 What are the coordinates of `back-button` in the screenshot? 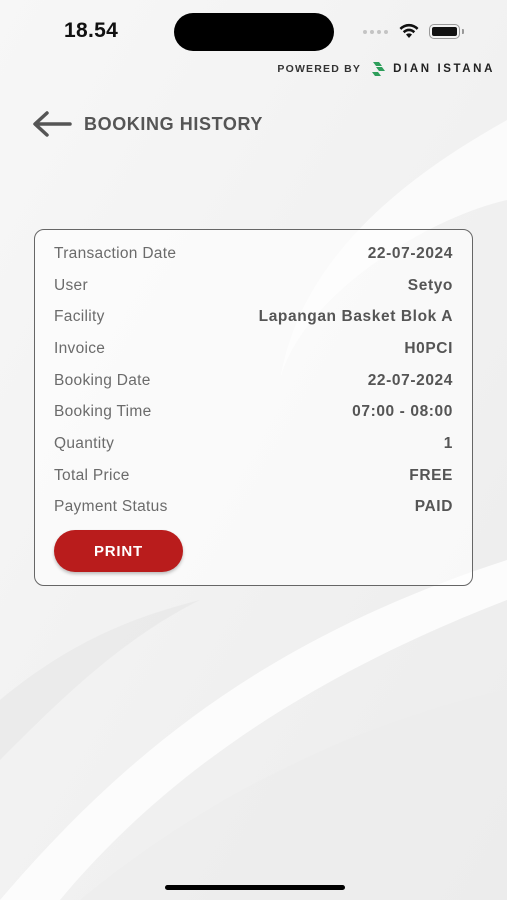 It's located at (52, 124).